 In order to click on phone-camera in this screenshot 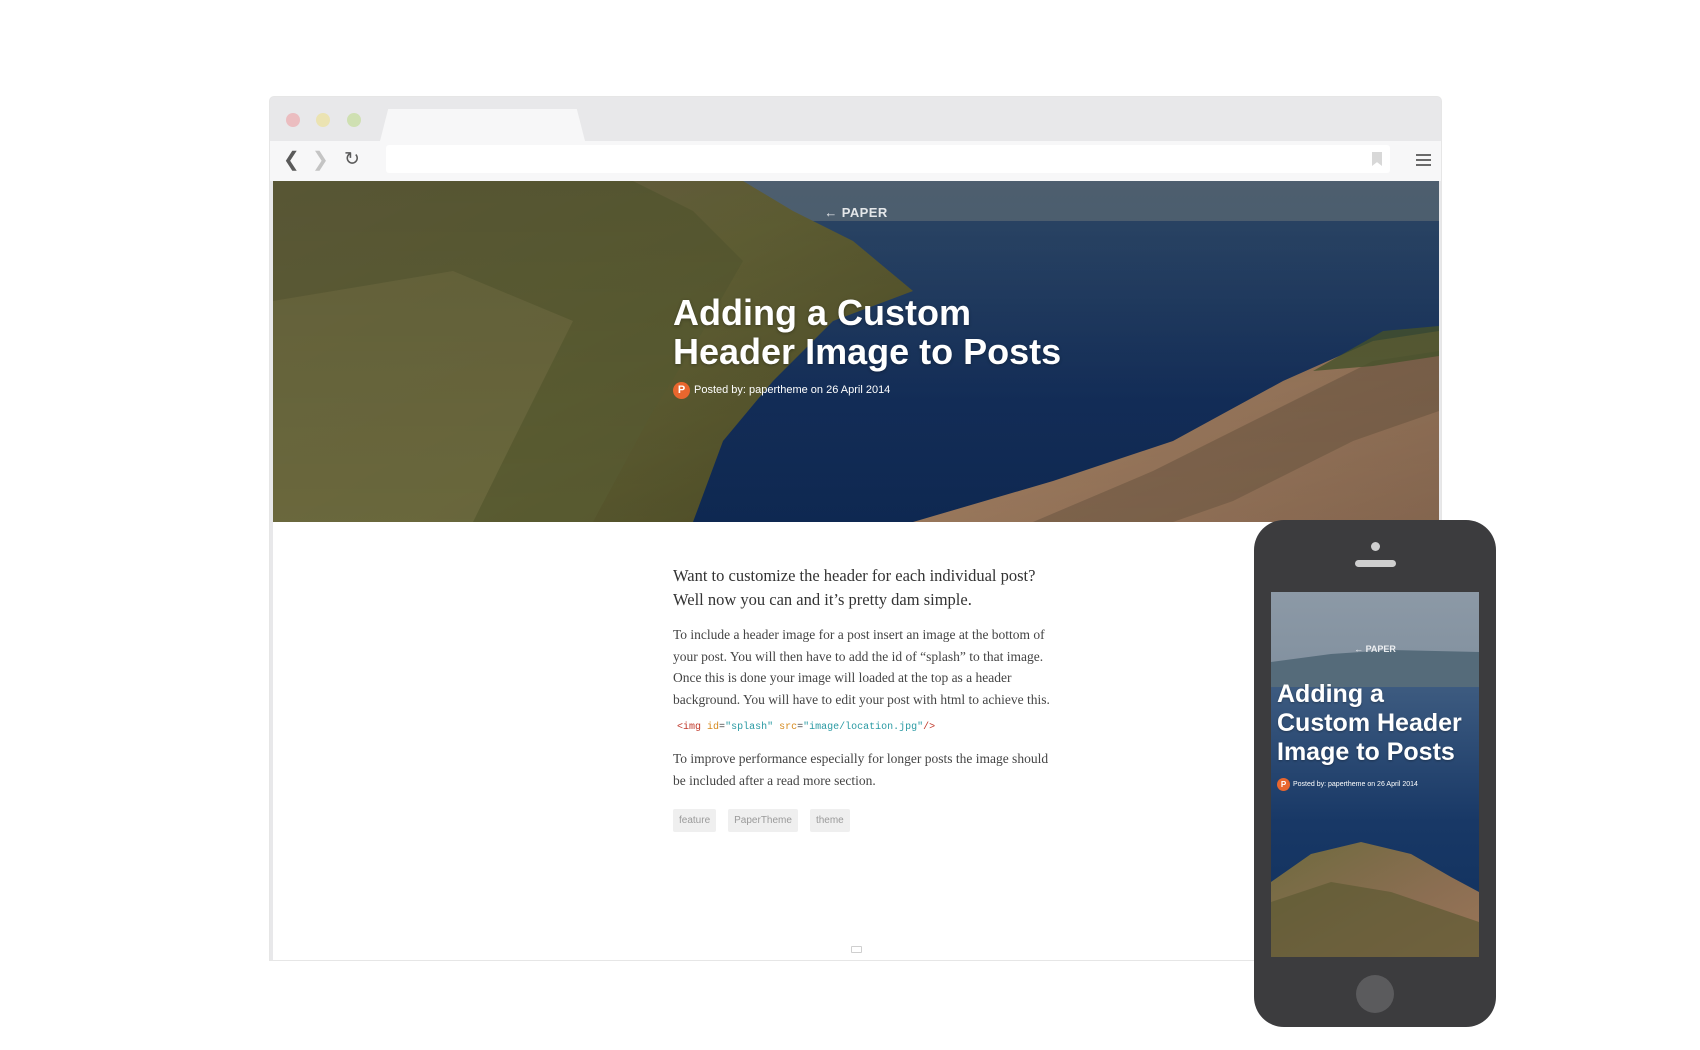, I will do `click(1375, 546)`.